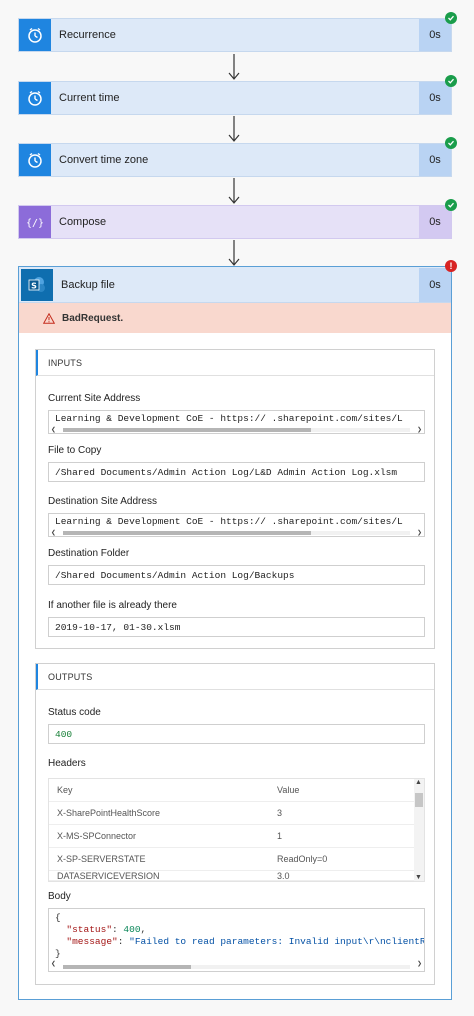 The height and width of the screenshot is (1016, 474). I want to click on header-value: ReadOnly=0, so click(302, 859).